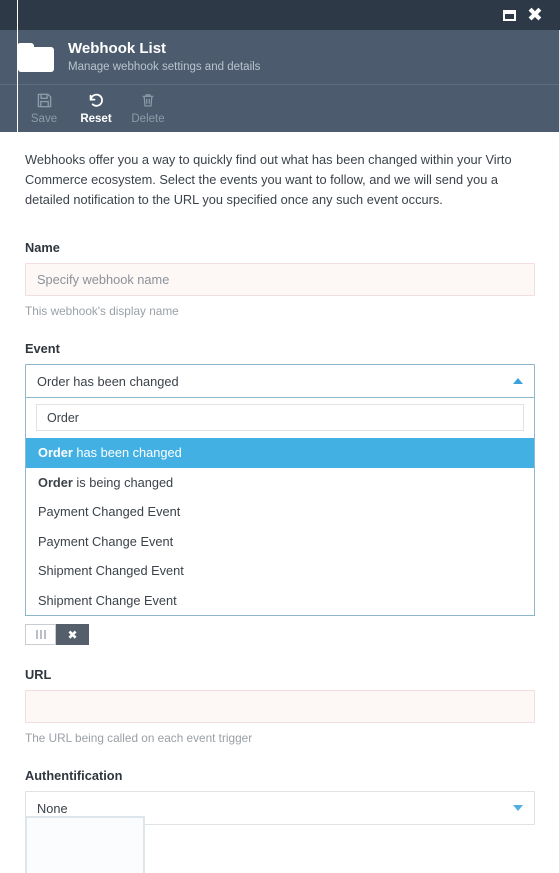  I want to click on url-input, so click(280, 706).